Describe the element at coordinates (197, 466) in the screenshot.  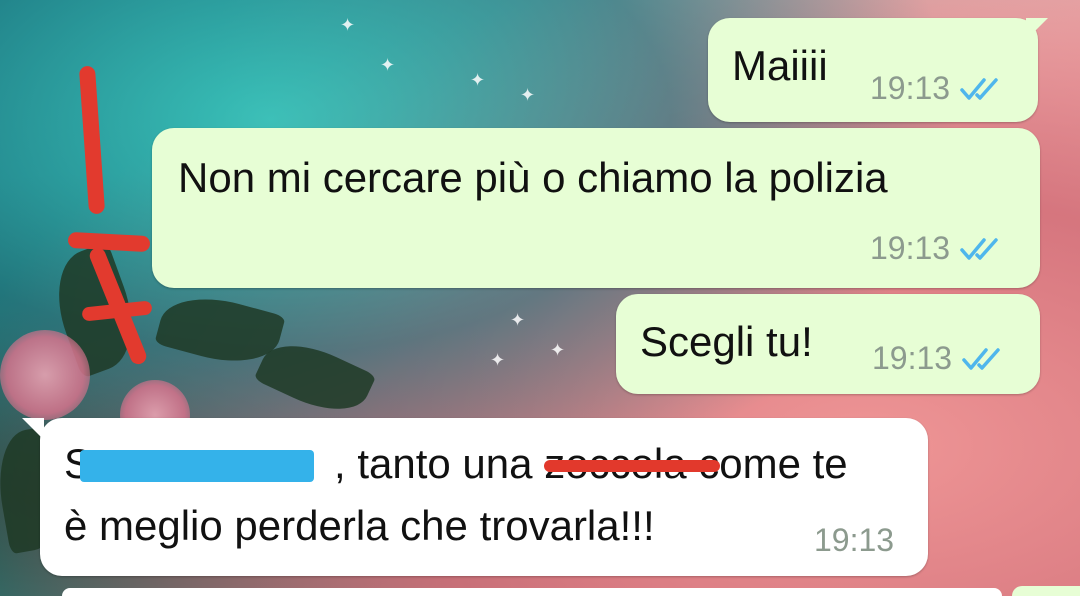
I see `blue-redaction-bar` at that location.